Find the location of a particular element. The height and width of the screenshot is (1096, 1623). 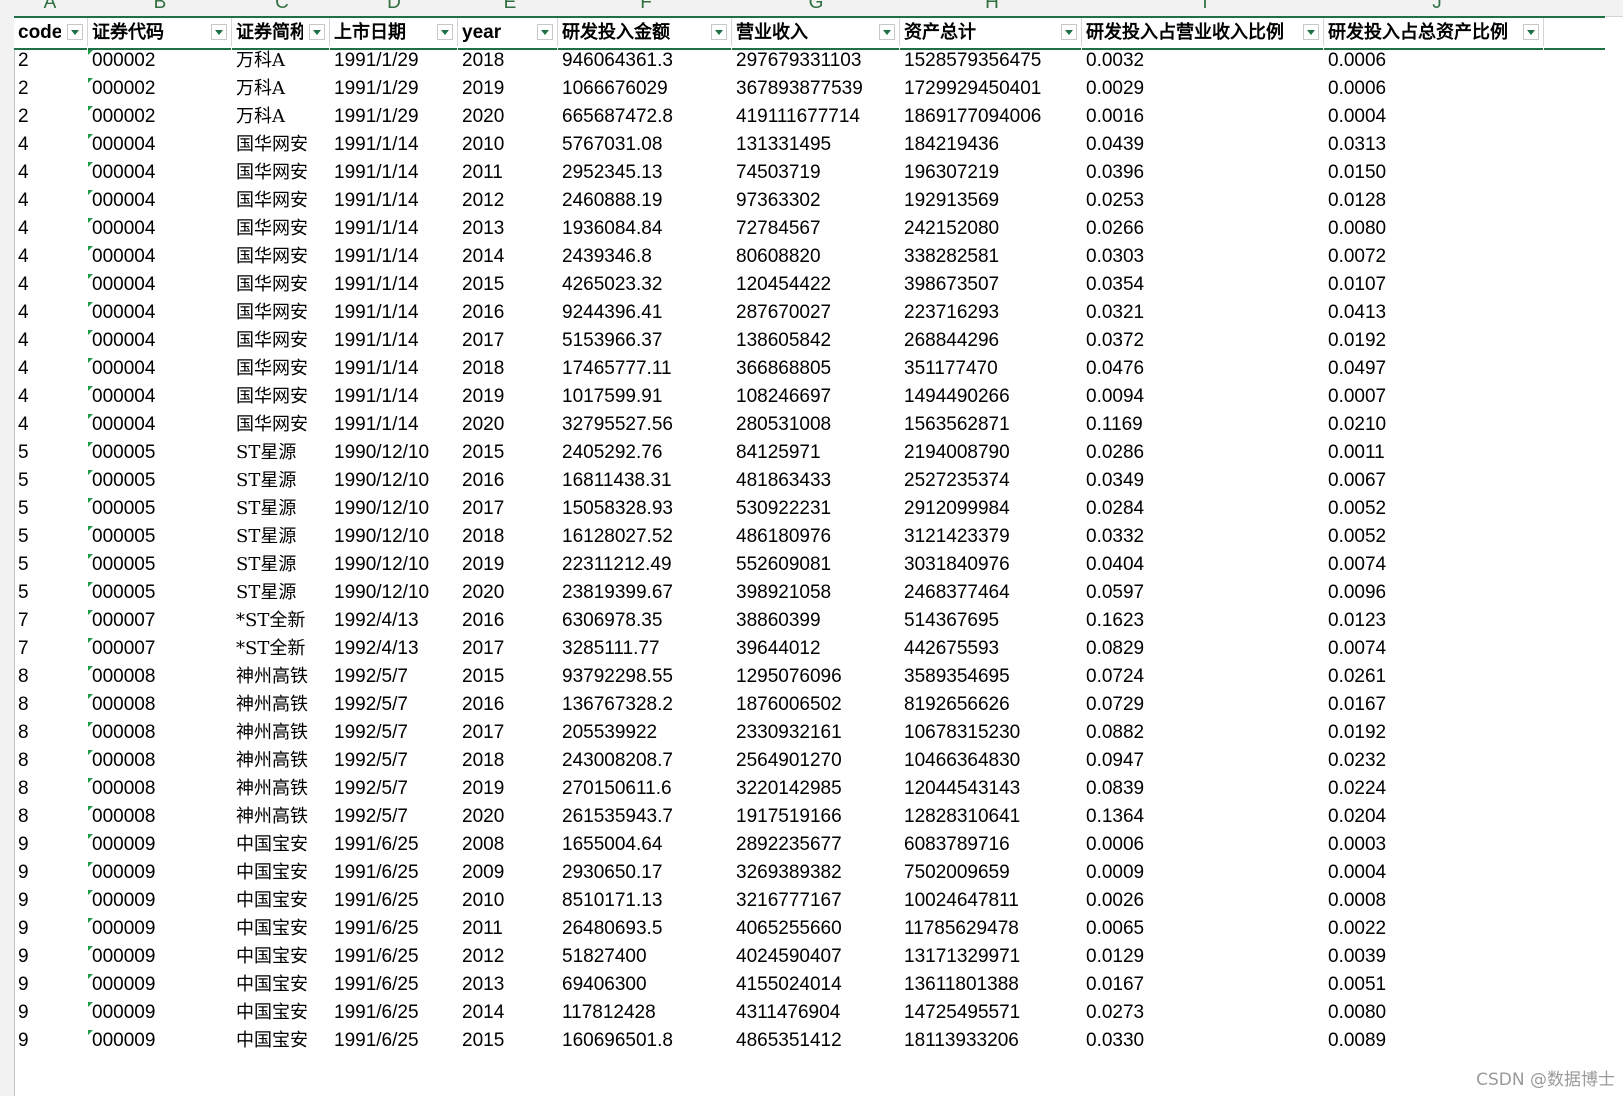

table-cell: 2912099984 is located at coordinates (991, 508).